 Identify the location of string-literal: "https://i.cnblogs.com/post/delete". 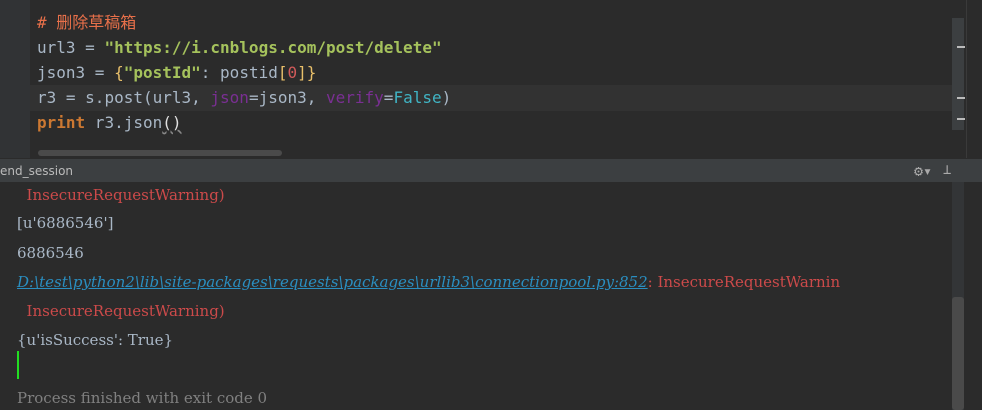
(273, 47).